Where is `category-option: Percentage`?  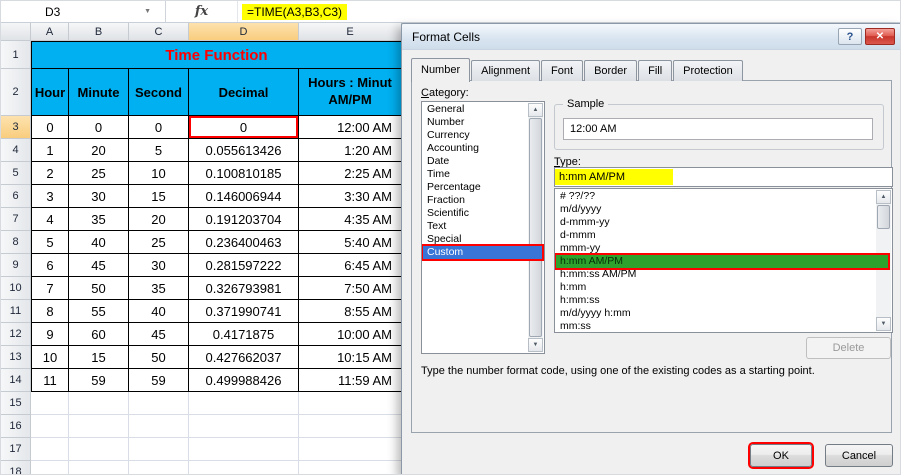
category-option: Percentage is located at coordinates (475, 187).